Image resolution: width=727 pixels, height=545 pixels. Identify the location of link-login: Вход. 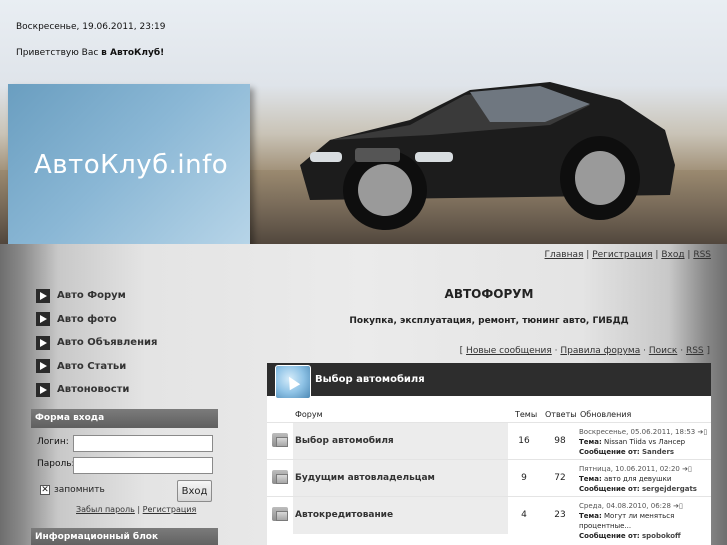
(672, 255).